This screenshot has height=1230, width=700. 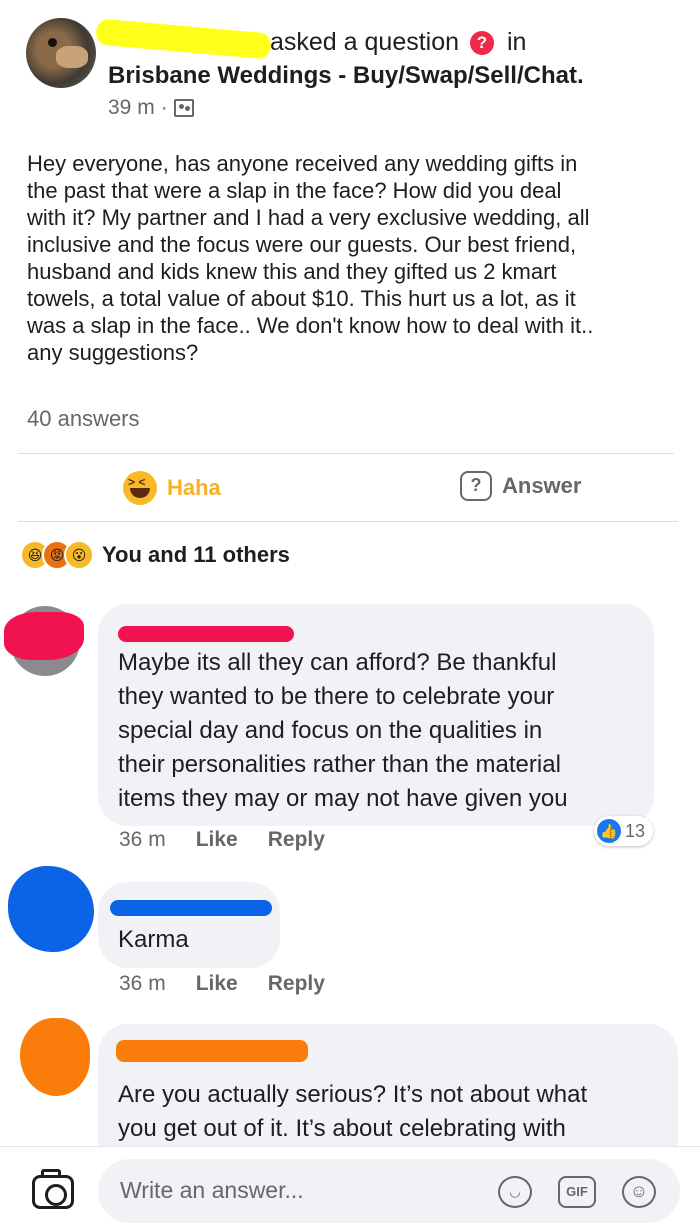 I want to click on author-avatar, so click(x=61, y=53).